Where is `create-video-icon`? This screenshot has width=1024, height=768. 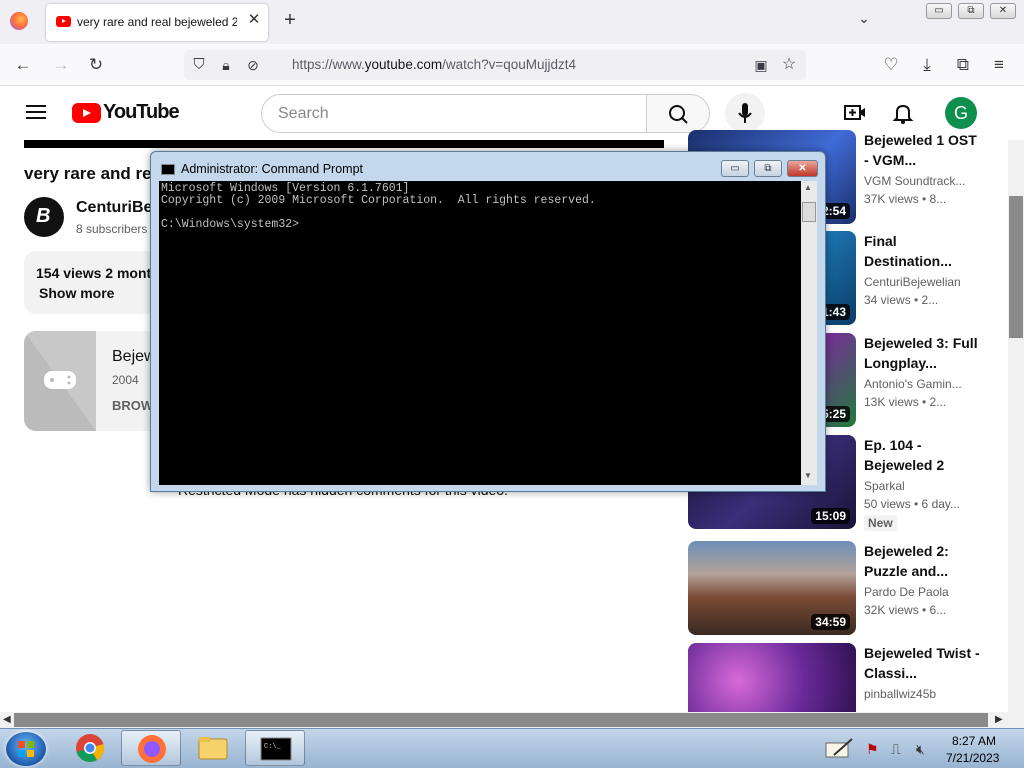
create-video-icon is located at coordinates (855, 113).